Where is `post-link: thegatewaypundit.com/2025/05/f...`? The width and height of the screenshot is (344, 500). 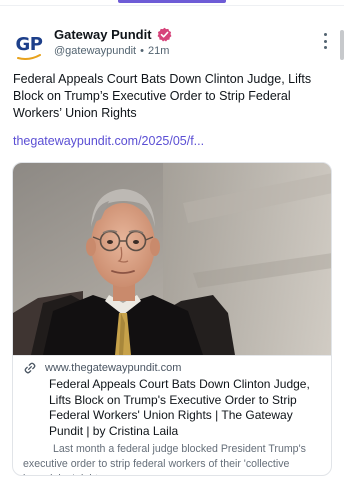
post-link: thegatewaypundit.com/2025/05/f... is located at coordinates (171, 141).